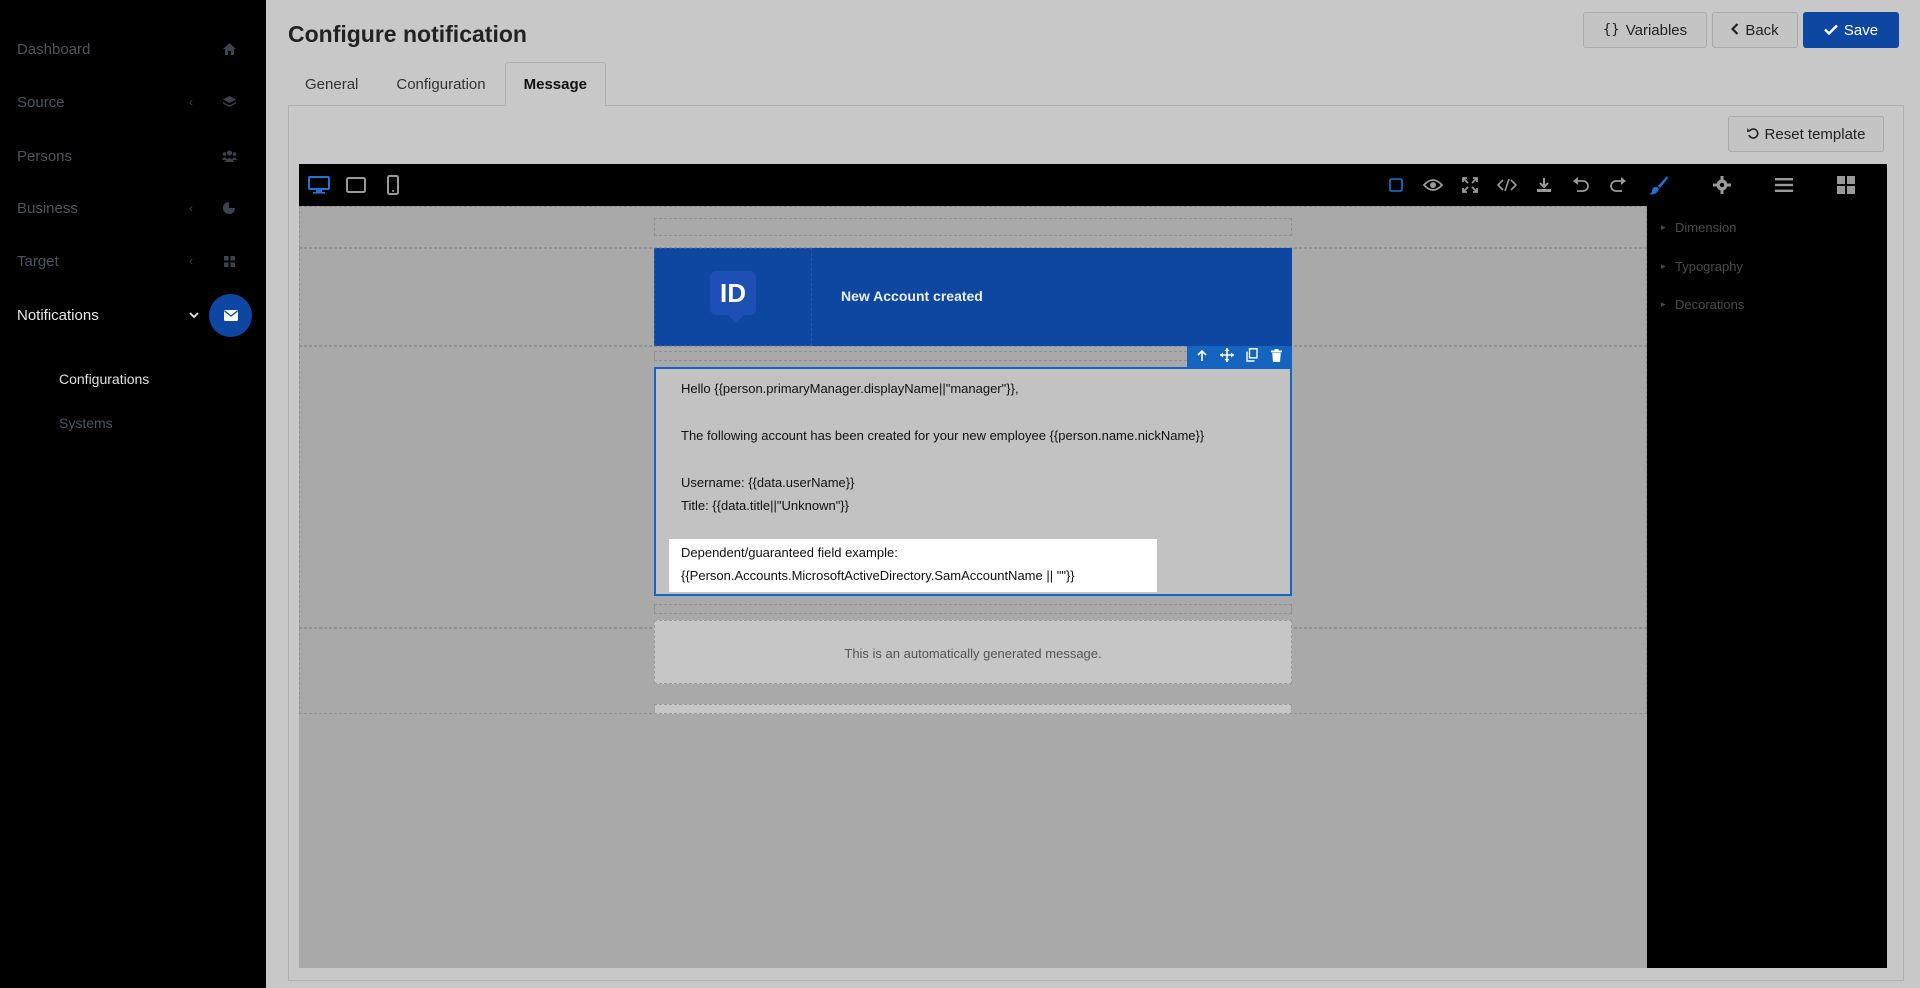  I want to click on tab-configuration: Configuration, so click(440, 84).